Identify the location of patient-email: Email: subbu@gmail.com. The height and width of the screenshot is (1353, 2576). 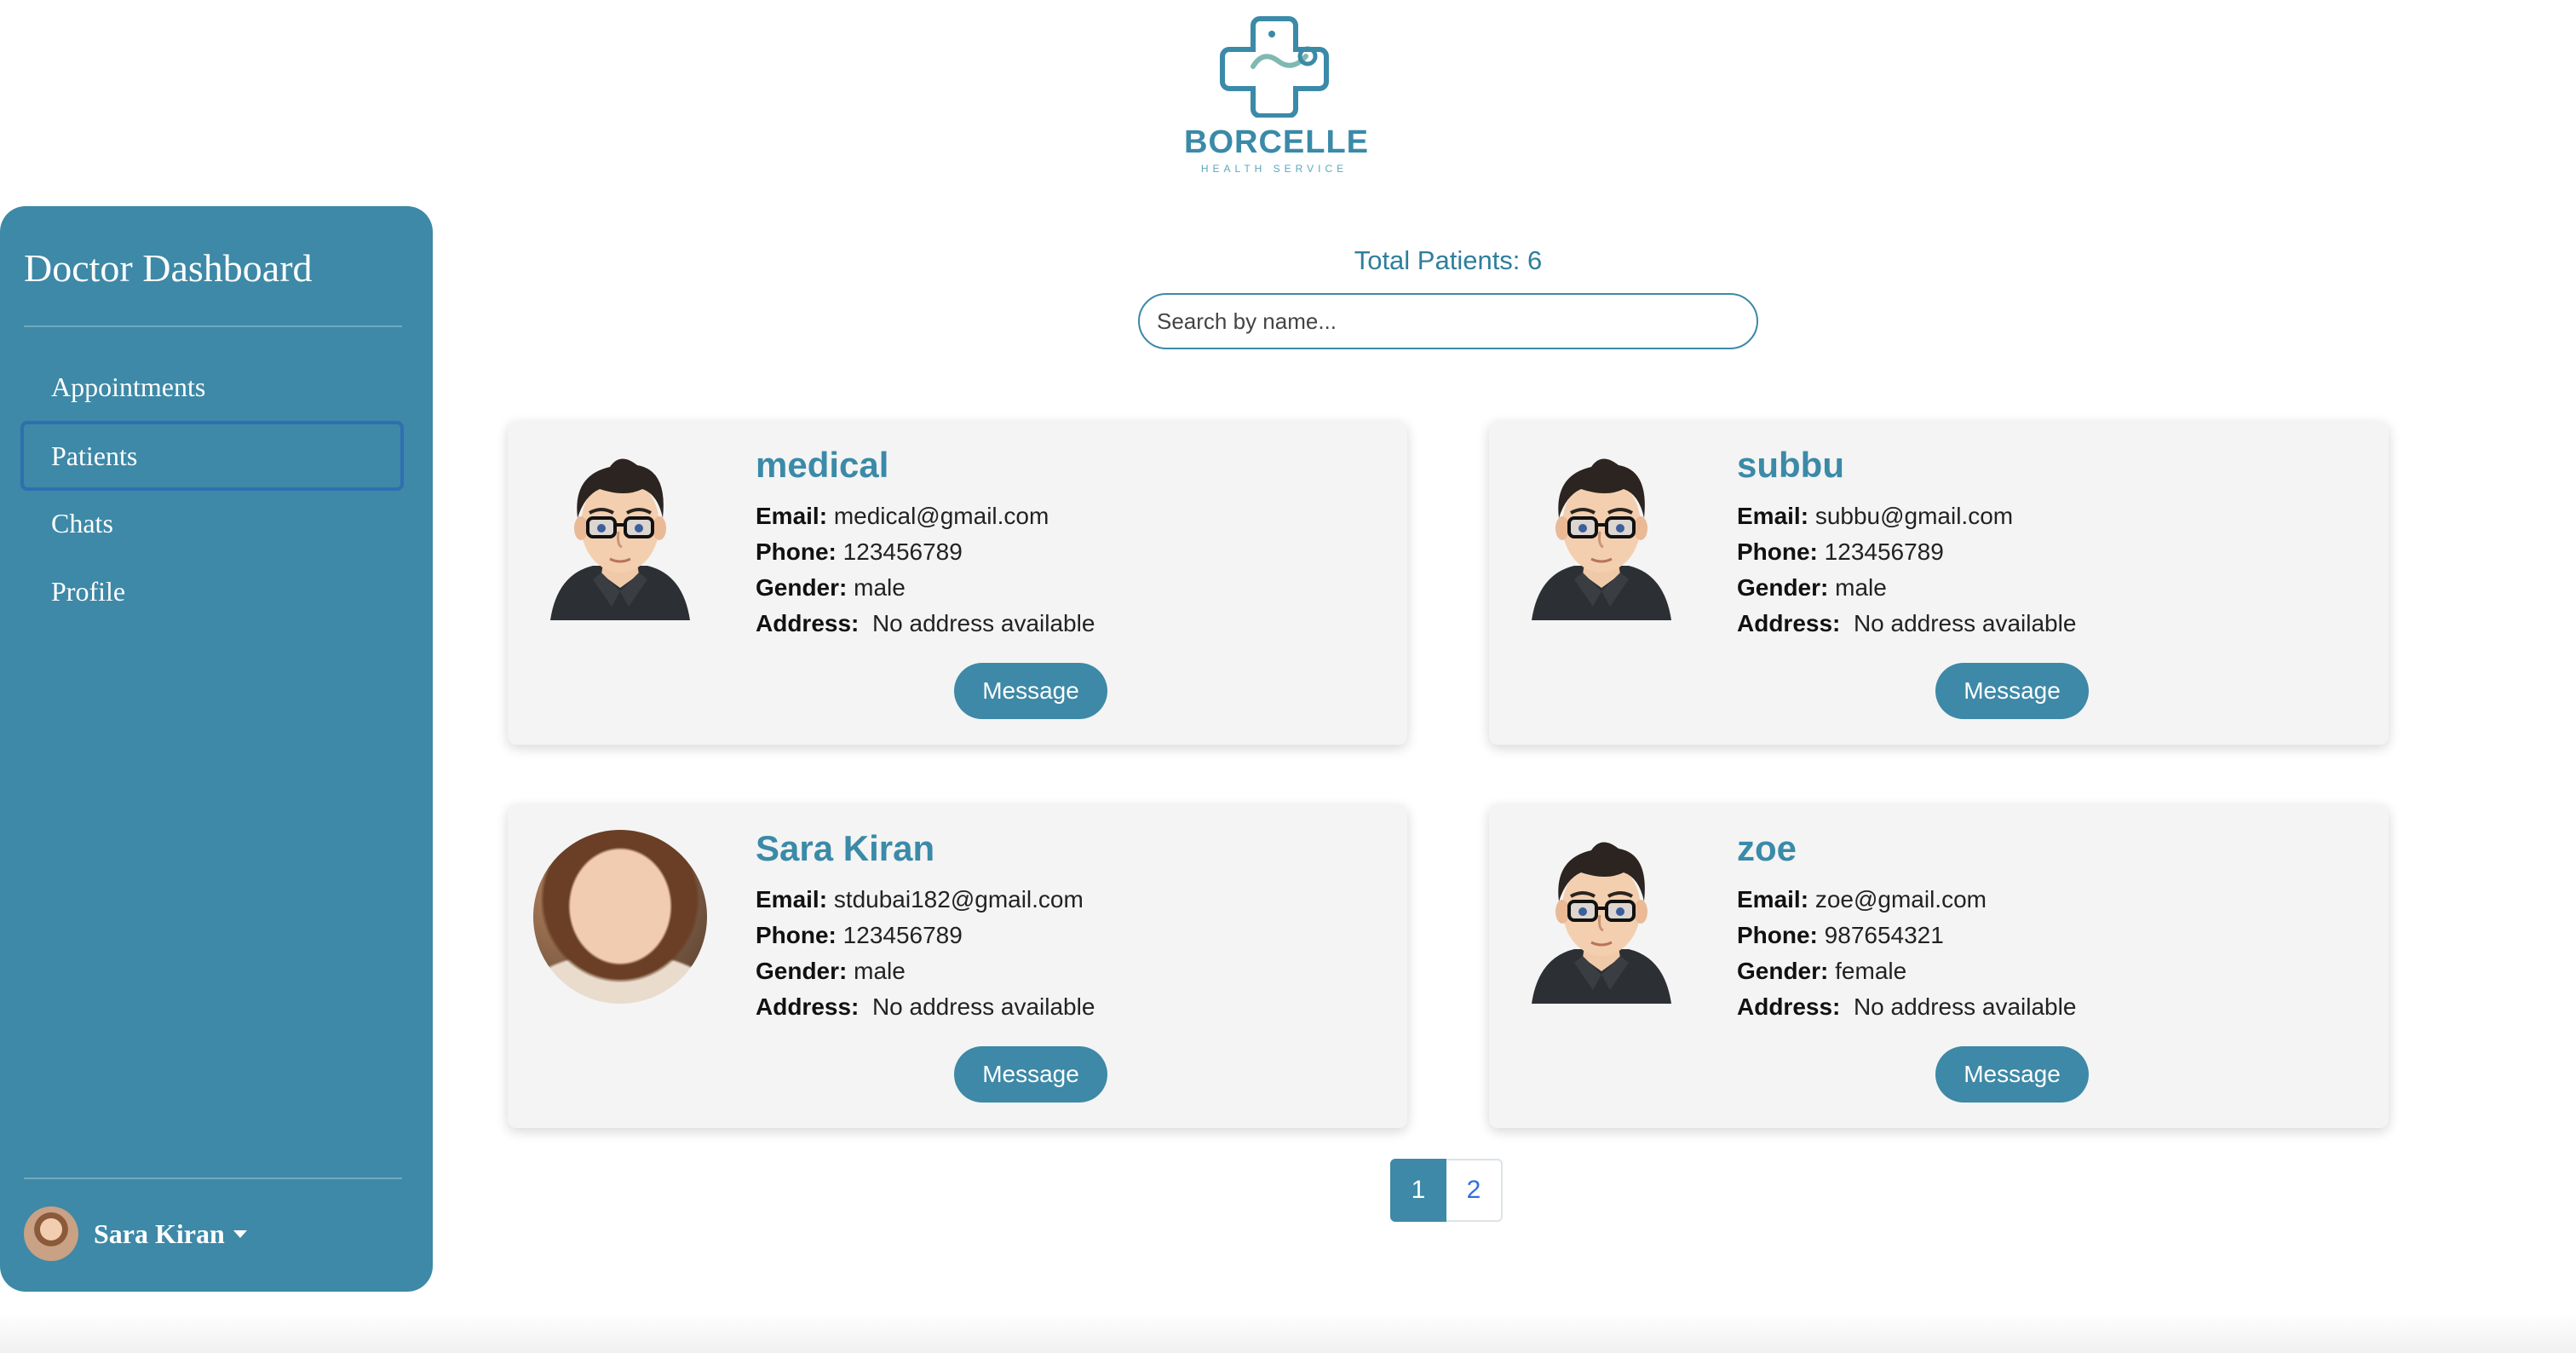
(1875, 516).